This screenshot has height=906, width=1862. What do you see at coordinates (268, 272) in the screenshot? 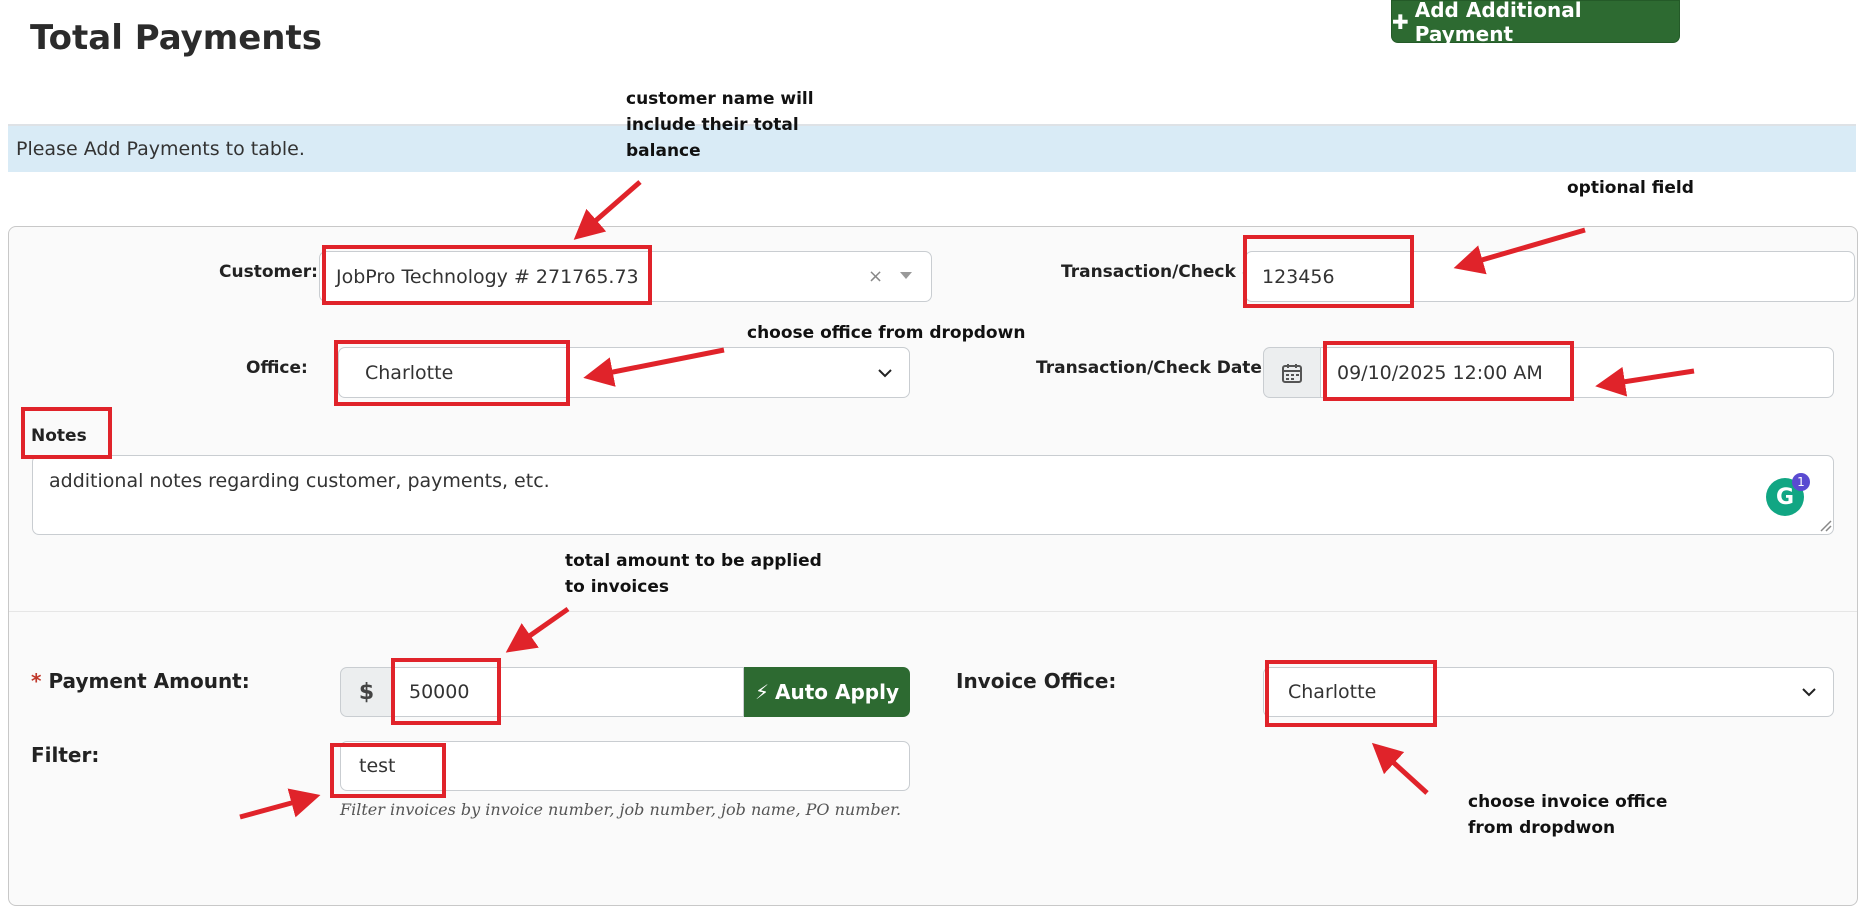
I see `customer-label: Customer:` at bounding box center [268, 272].